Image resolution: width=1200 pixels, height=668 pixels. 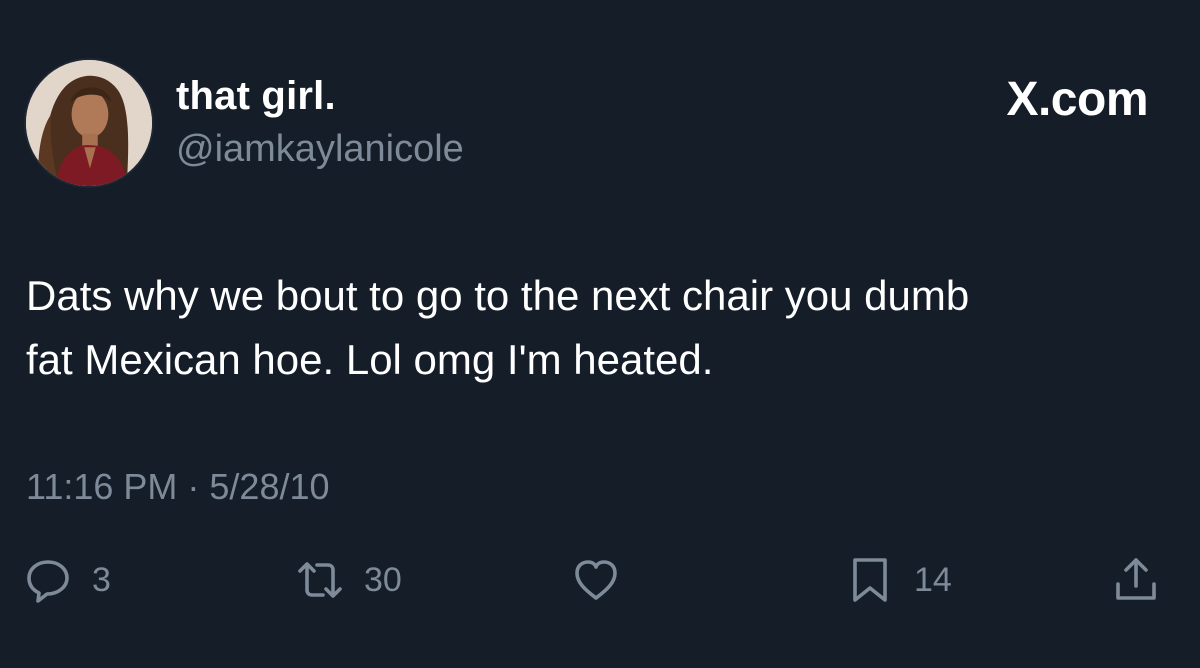 I want to click on like-button, so click(x=596, y=580).